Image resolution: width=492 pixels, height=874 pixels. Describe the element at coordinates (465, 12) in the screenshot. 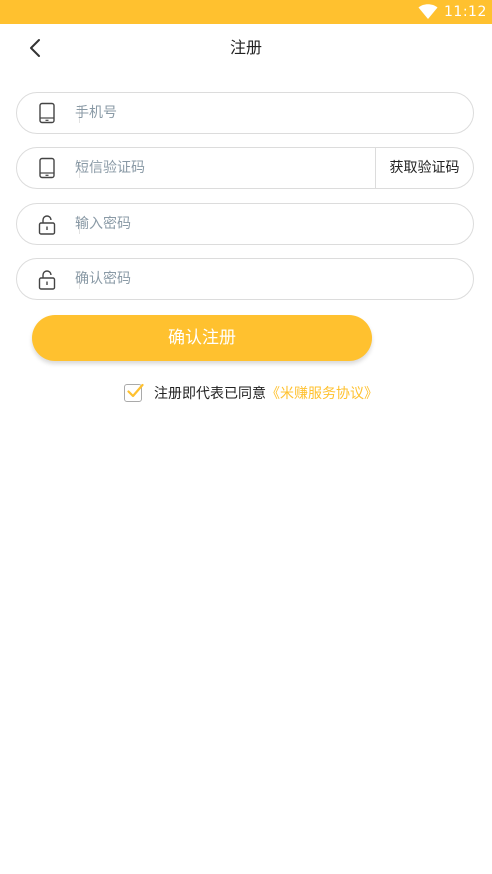

I see `status-time: 11:12` at that location.